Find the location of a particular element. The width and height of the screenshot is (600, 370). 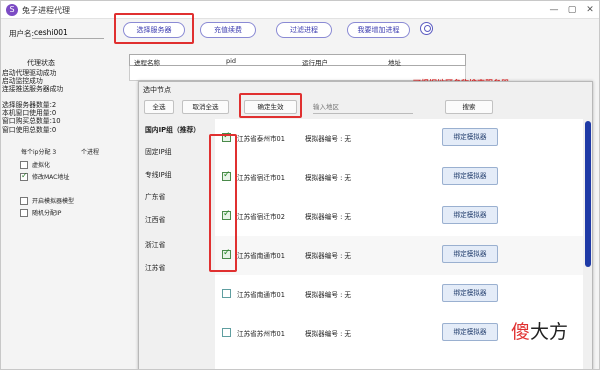

option-virtualize: 虚拟化 is located at coordinates (35, 164).